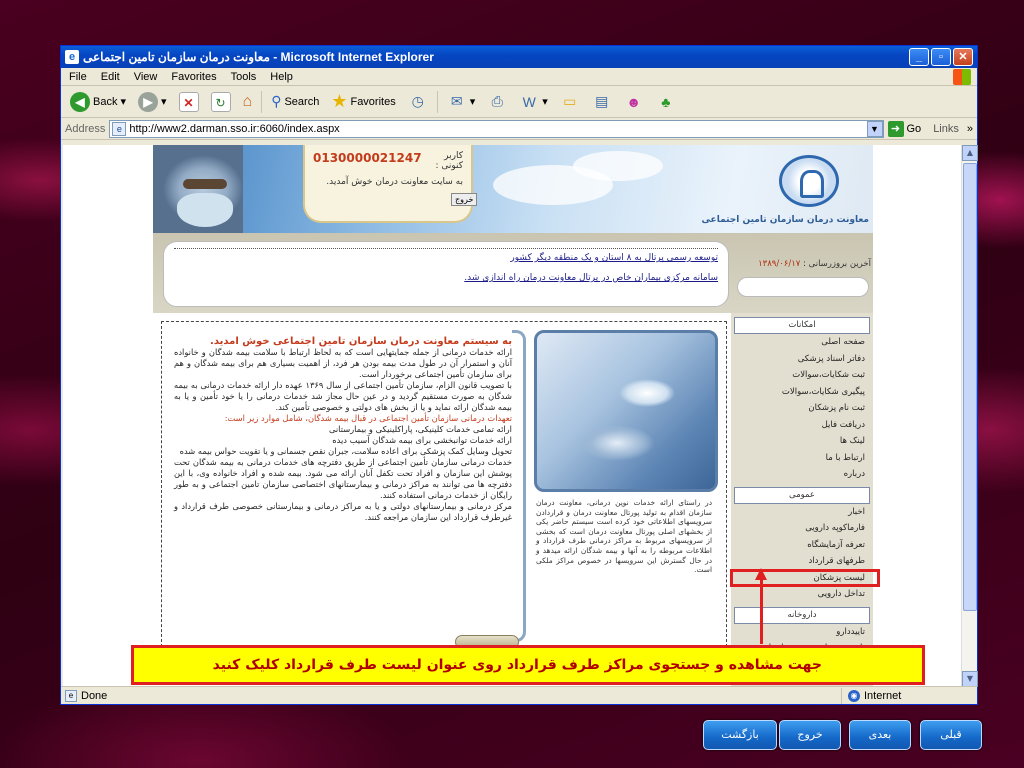 The image size is (1024, 768). Describe the element at coordinates (803, 287) in the screenshot. I see `update-slot` at that location.